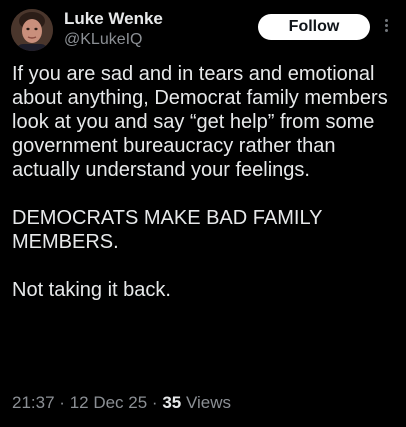  I want to click on avatar-image, so click(32, 30).